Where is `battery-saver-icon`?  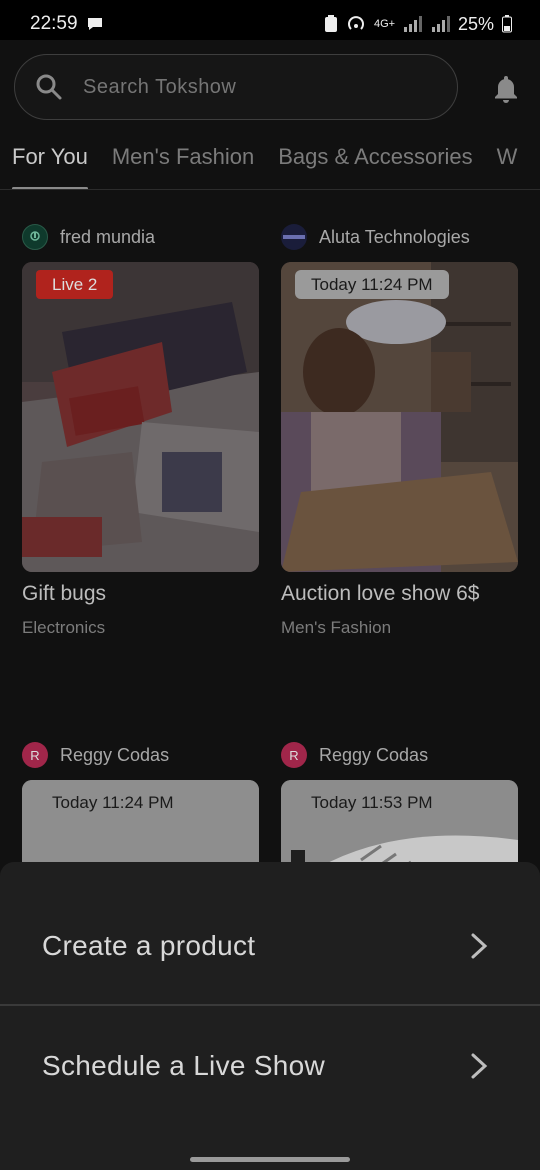
battery-saver-icon is located at coordinates (330, 23).